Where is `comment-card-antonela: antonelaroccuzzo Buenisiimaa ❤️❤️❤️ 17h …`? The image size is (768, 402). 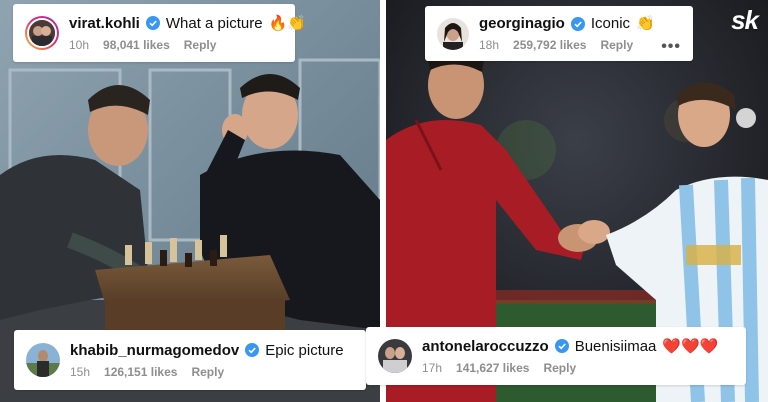 comment-card-antonela: antonelaroccuzzo Buenisiimaa ❤️❤️❤️ 17h … is located at coordinates (556, 356).